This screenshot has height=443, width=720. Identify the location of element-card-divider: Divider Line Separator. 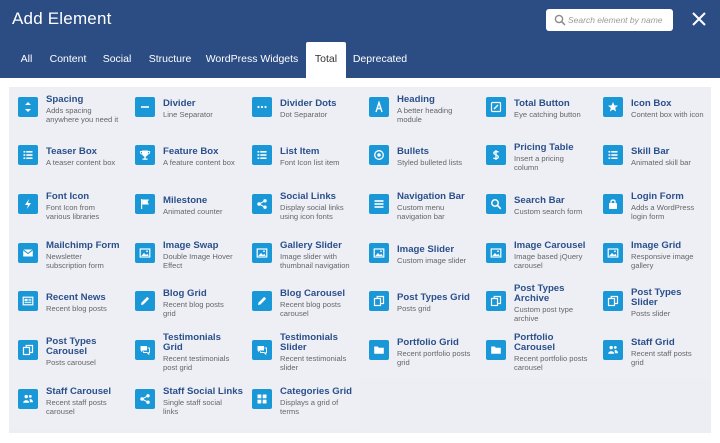
(184, 111).